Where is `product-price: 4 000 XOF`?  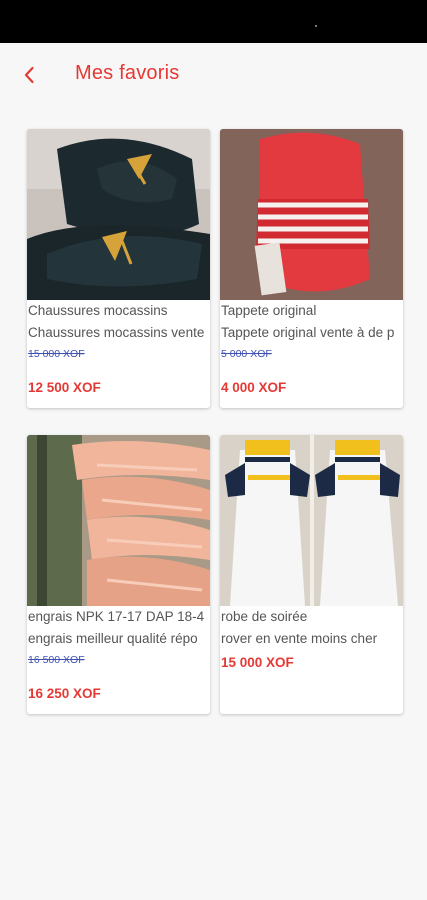
product-price: 4 000 XOF is located at coordinates (254, 387).